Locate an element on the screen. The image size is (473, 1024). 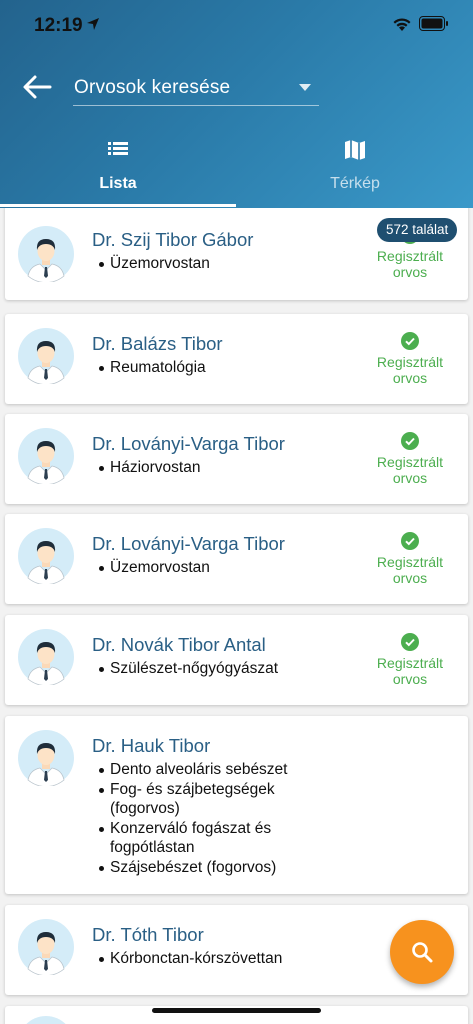
specialty-item: Szülészet-nőgyógyászat is located at coordinates (187, 669).